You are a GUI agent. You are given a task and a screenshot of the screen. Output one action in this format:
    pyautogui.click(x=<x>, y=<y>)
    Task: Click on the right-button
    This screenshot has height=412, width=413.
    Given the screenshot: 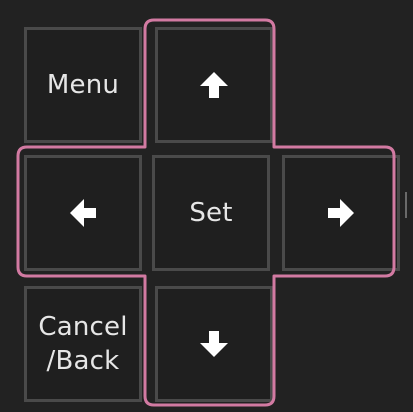 What is the action you would take?
    pyautogui.click(x=341, y=213)
    